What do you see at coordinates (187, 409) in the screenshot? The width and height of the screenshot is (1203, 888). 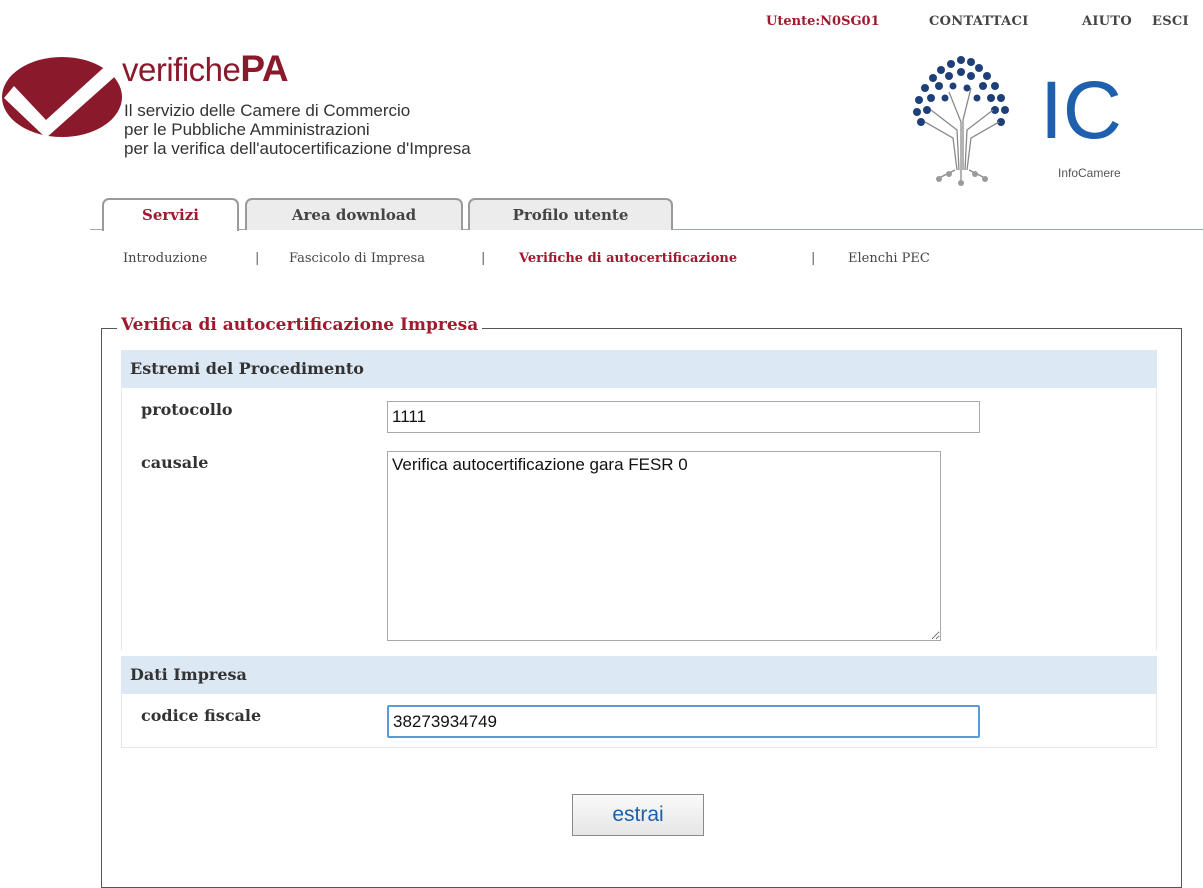 I see `protocollo-label: protocollo` at bounding box center [187, 409].